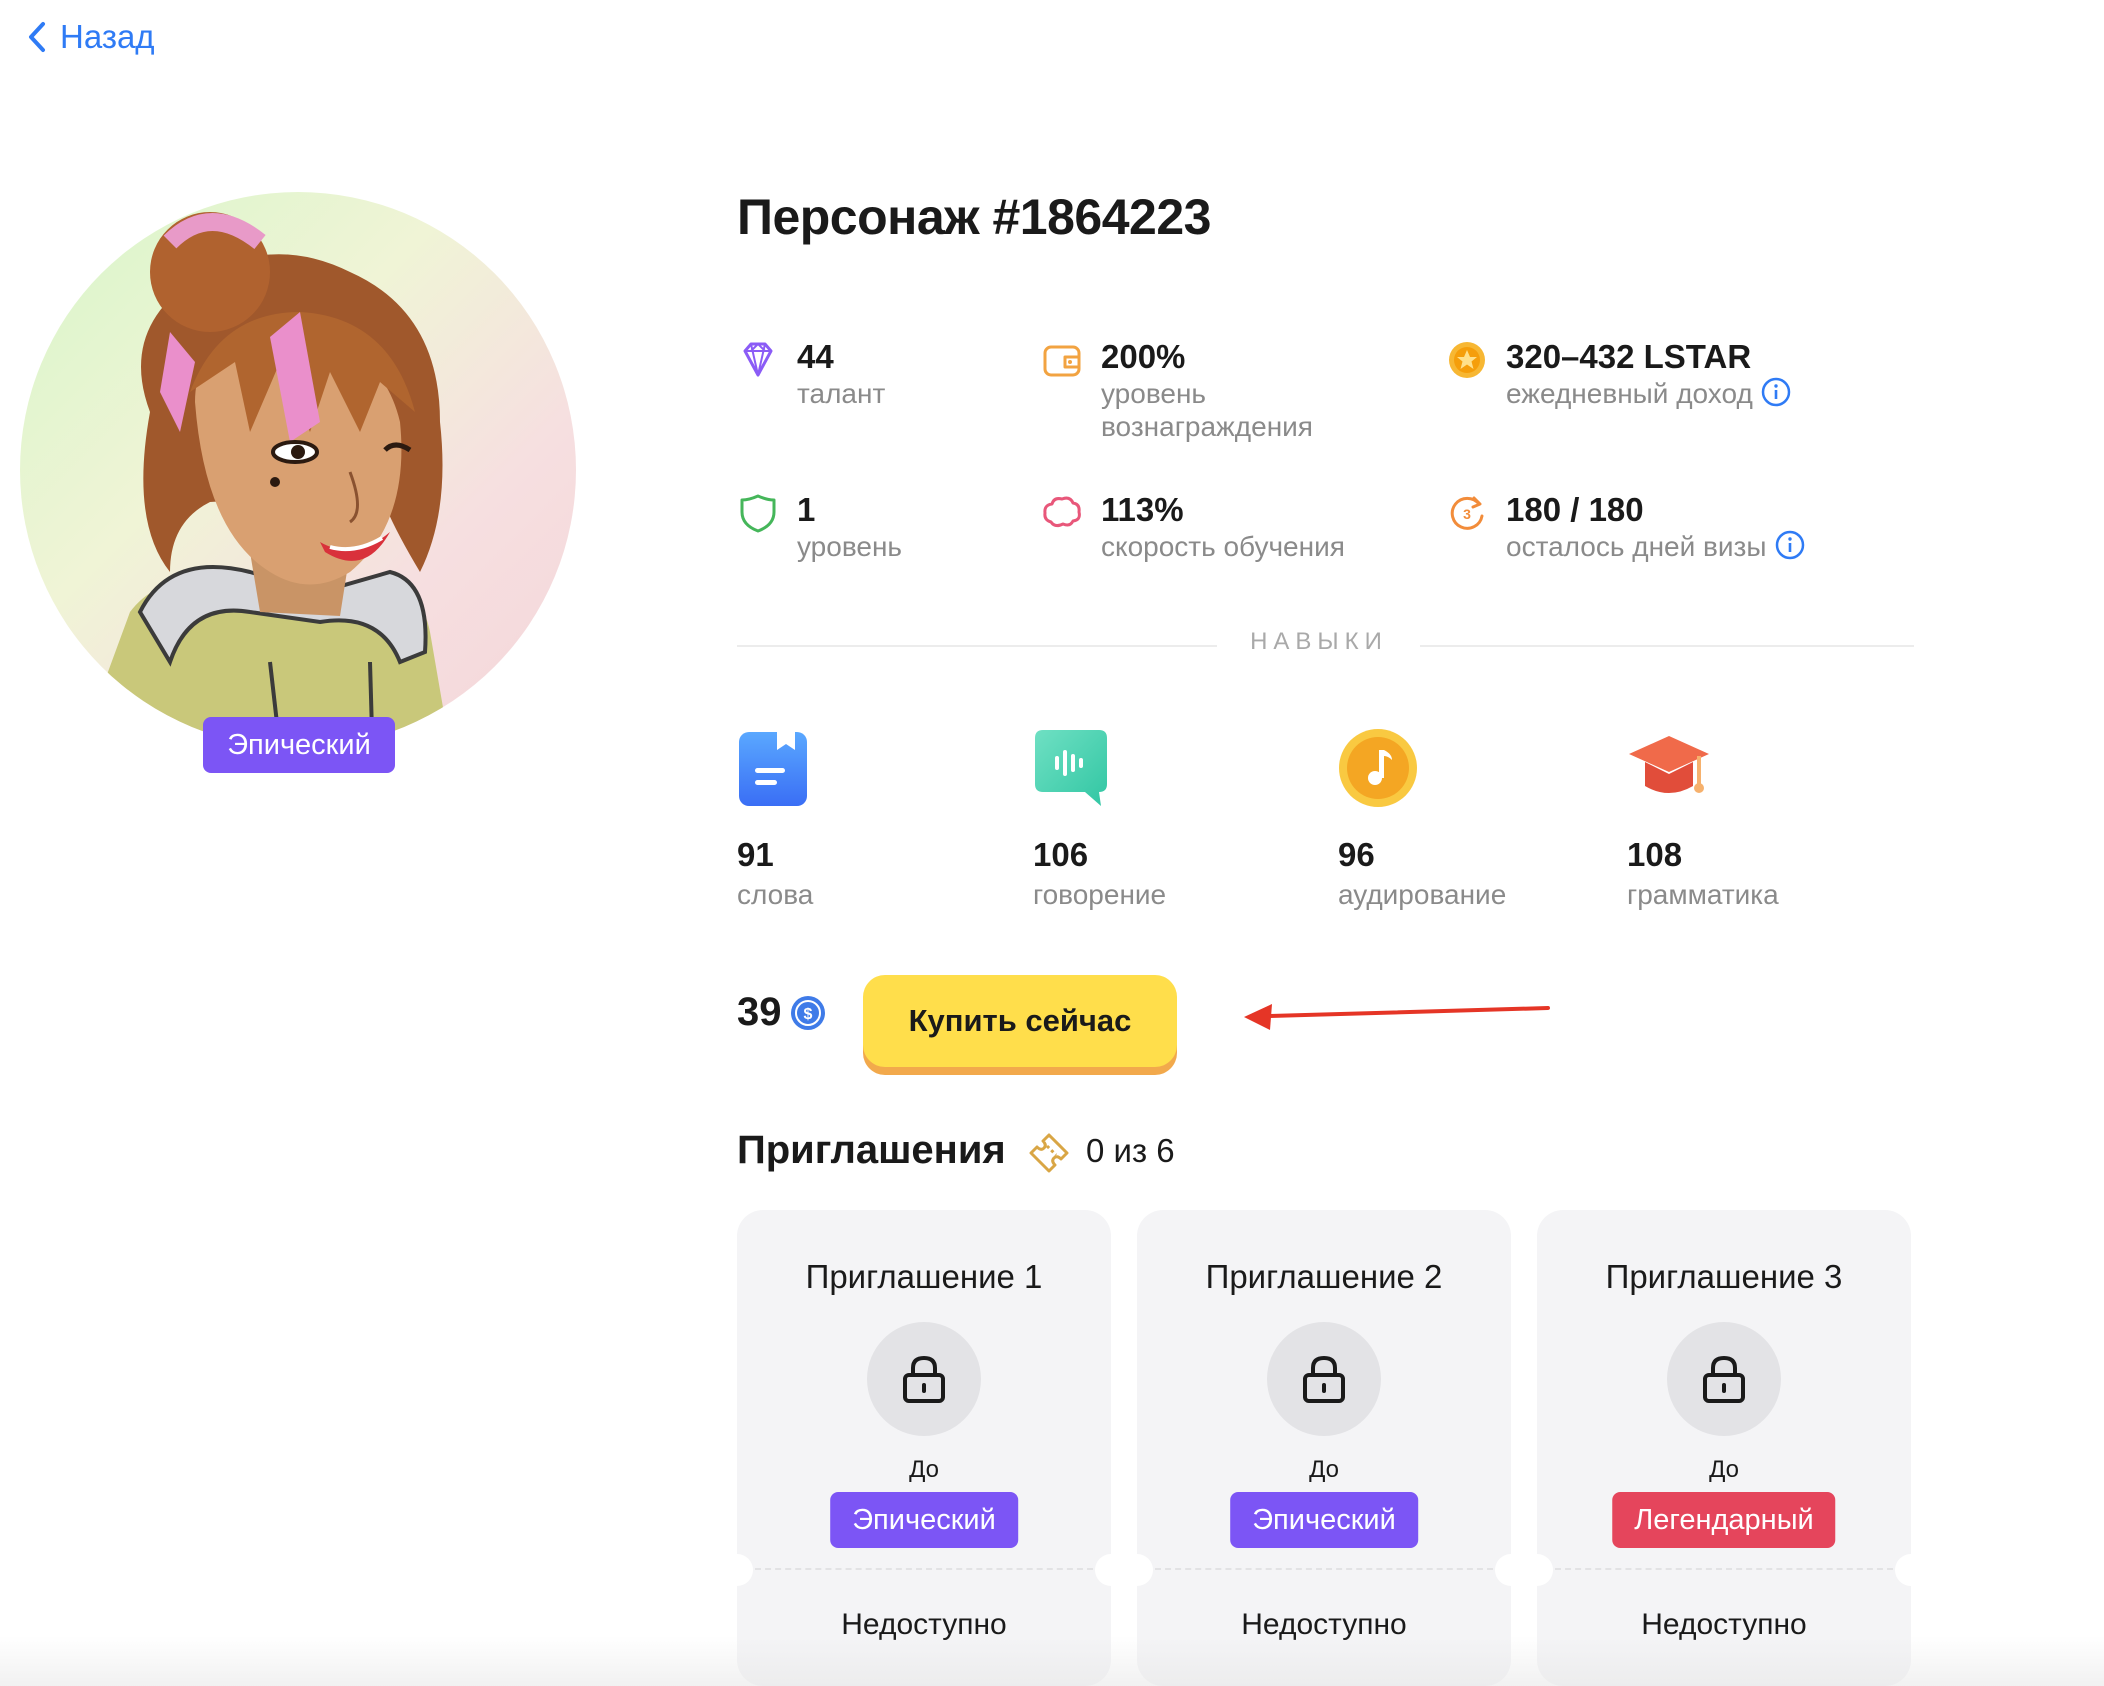 Image resolution: width=2104 pixels, height=1686 pixels. Describe the element at coordinates (815, 356) in the screenshot. I see `stat-value: 44` at that location.